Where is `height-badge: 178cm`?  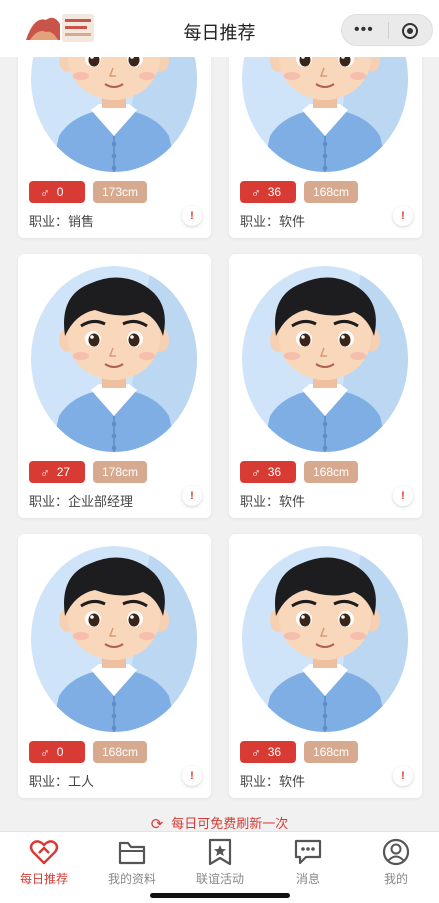
height-badge: 178cm is located at coordinates (120, 472).